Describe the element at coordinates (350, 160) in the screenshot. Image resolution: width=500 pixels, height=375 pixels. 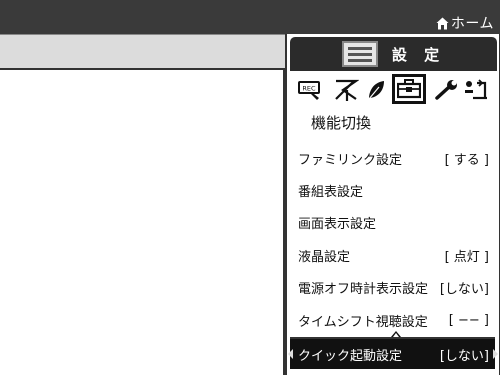
I see `menu-item-label: ファミリンク設定` at that location.